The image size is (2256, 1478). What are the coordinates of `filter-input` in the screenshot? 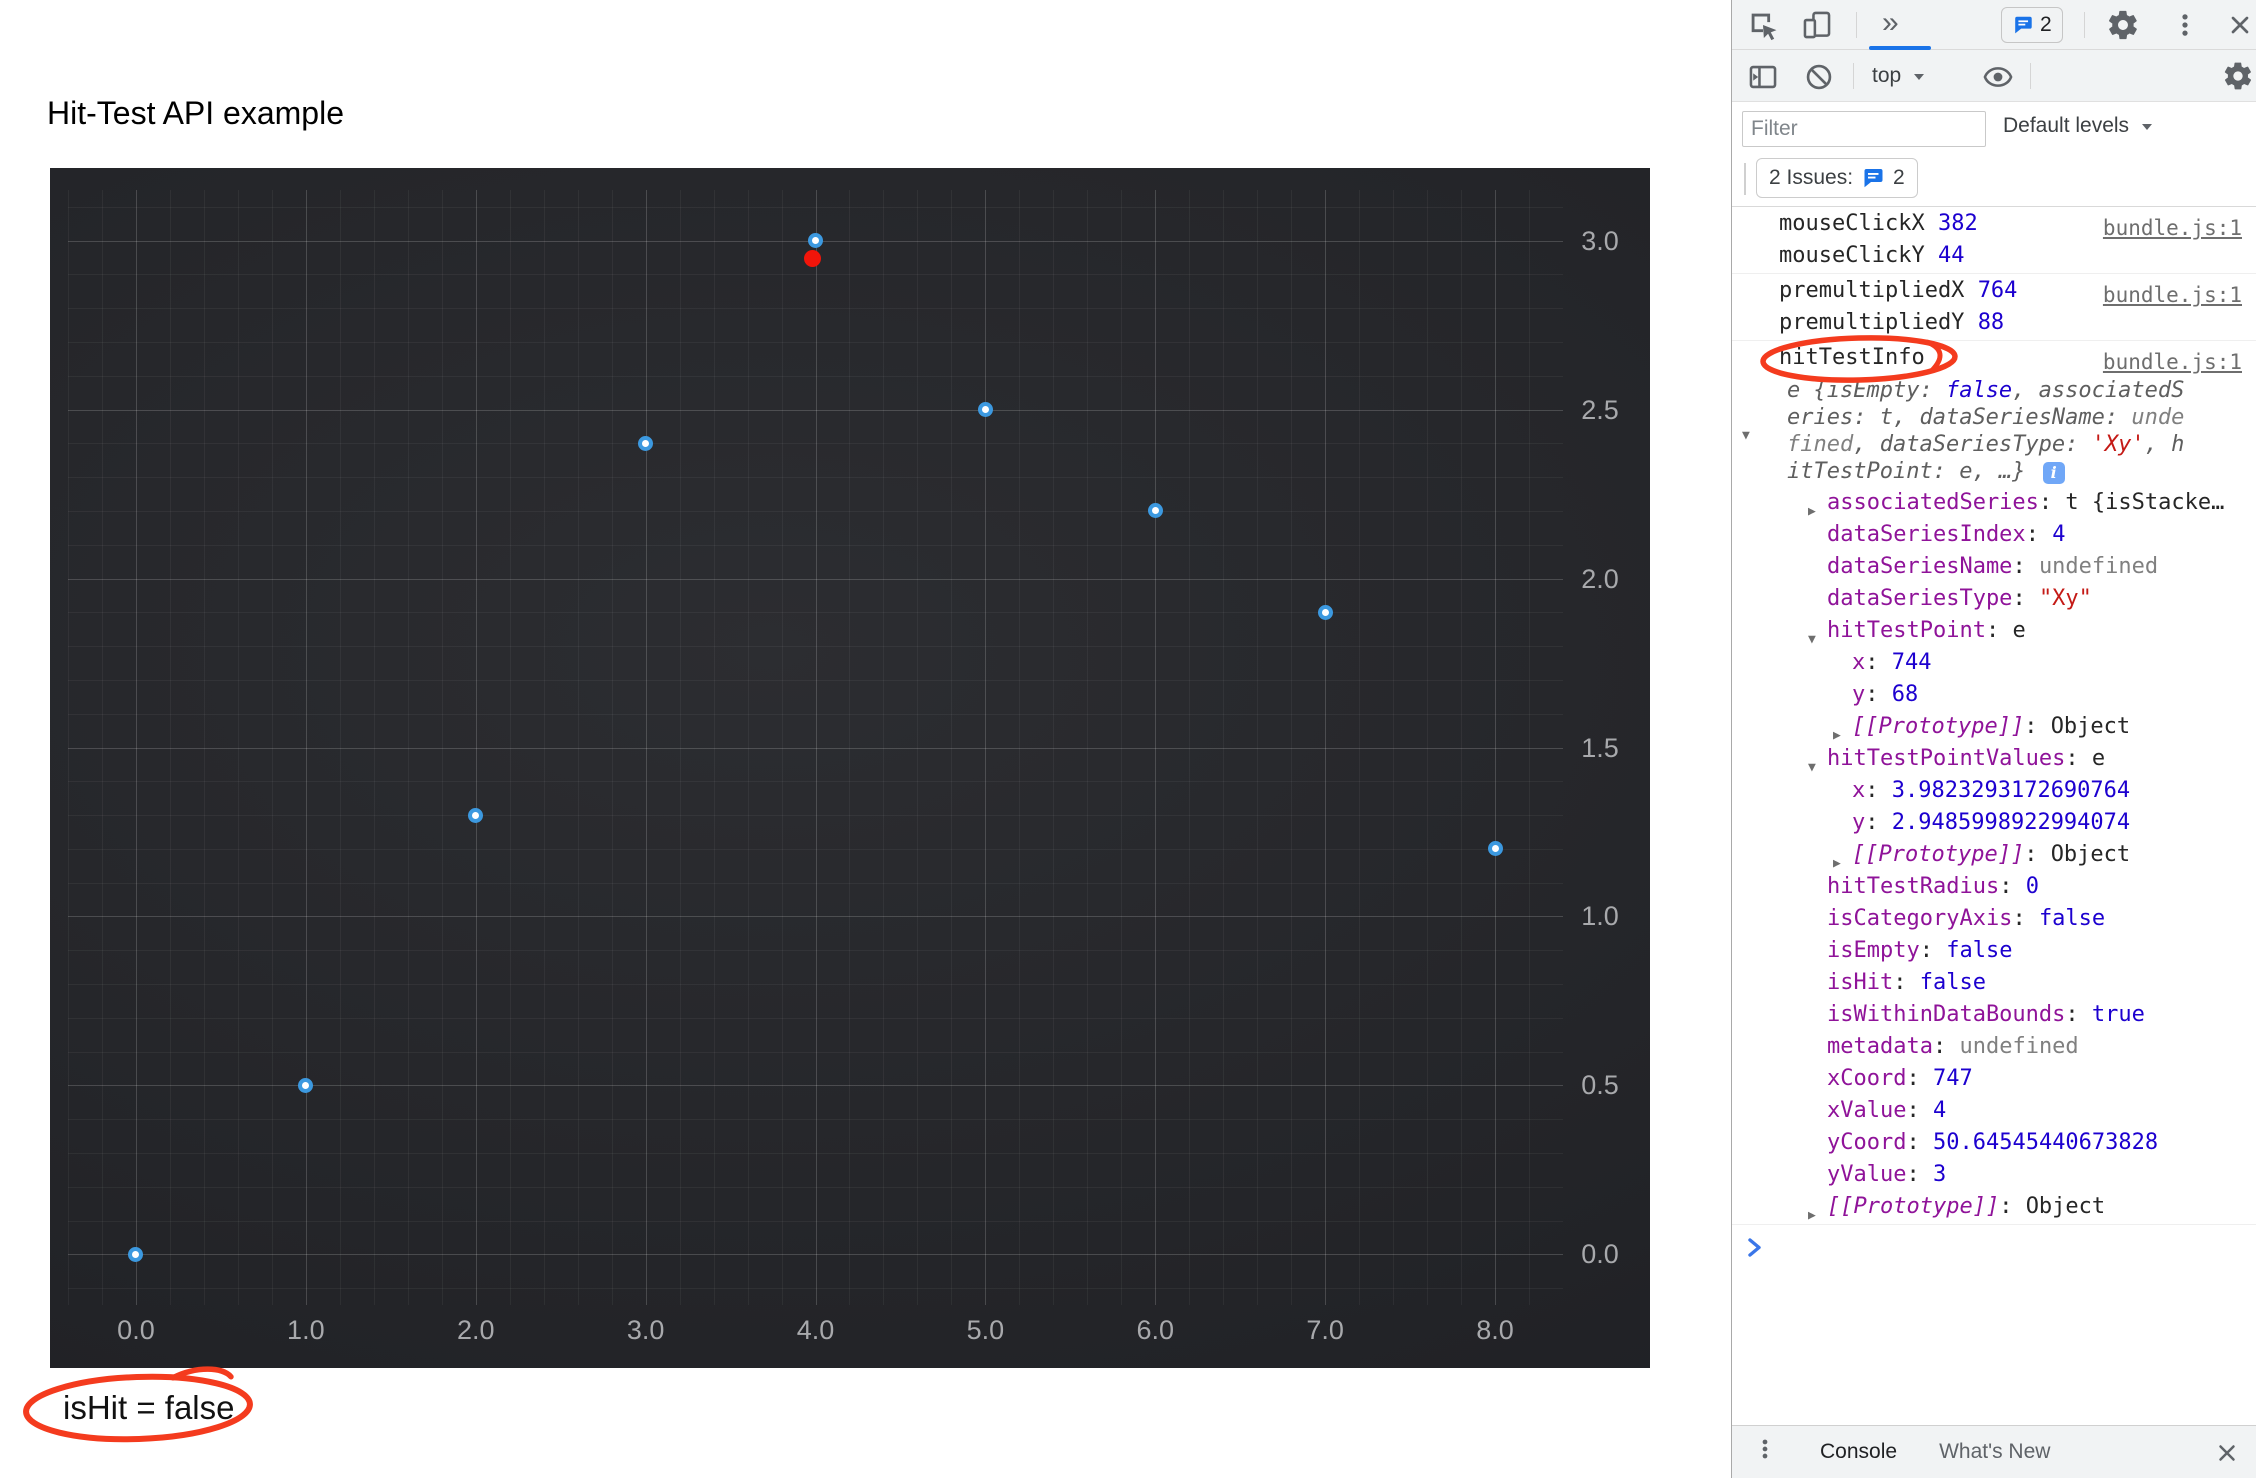 It's located at (1864, 129).